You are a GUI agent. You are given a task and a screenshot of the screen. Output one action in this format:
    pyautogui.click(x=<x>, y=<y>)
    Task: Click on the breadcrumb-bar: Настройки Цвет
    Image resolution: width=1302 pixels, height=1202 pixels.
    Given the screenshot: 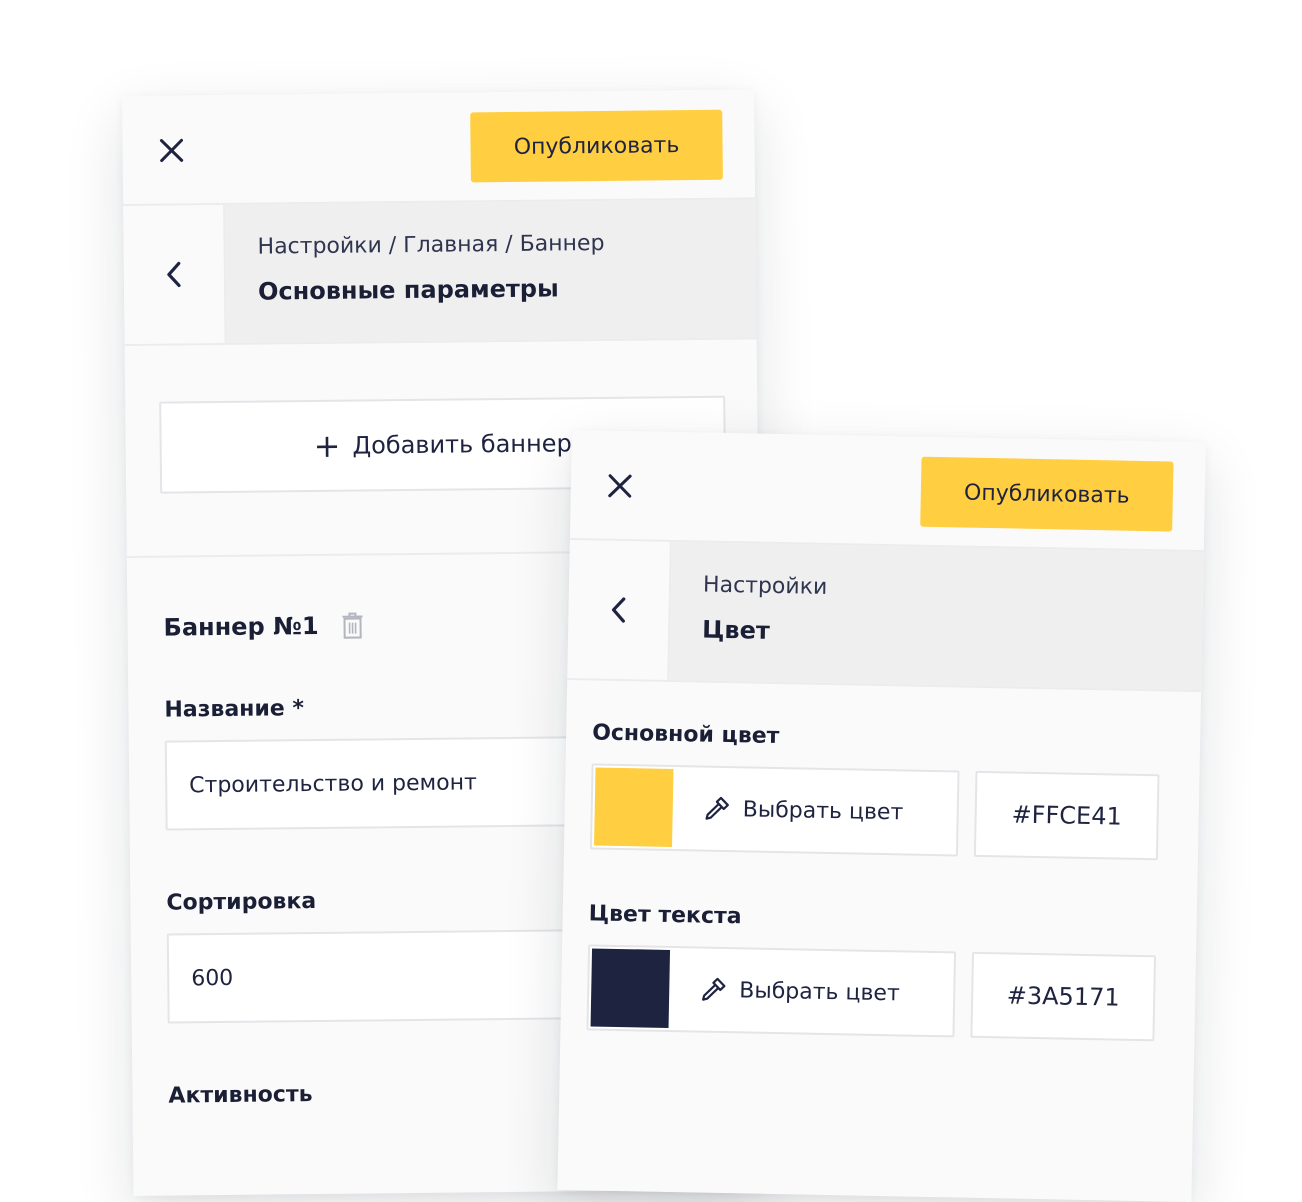 What is the action you would take?
    pyautogui.click(x=885, y=615)
    